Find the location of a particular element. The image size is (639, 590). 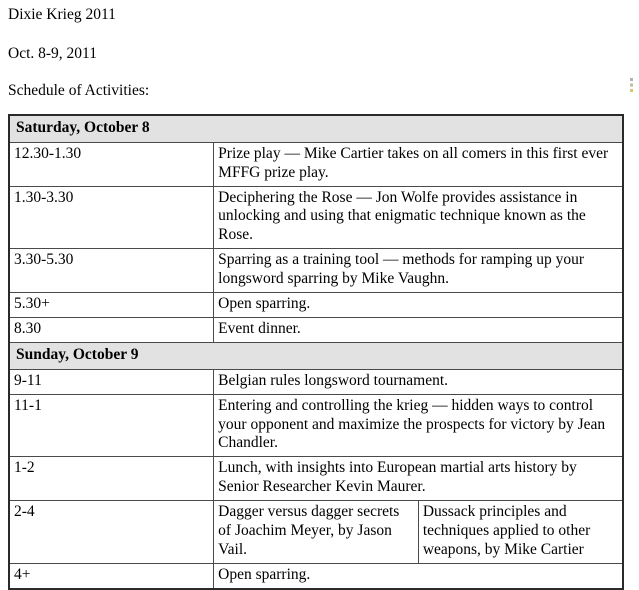

table-row: 8.30 Event dinner. is located at coordinates (316, 329).